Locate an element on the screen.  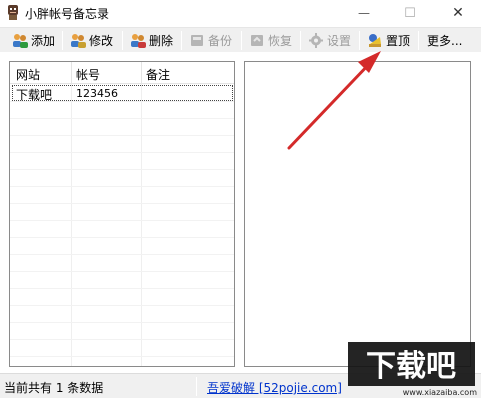
window-title: 小胖帐号备忘录 is located at coordinates (67, 14).